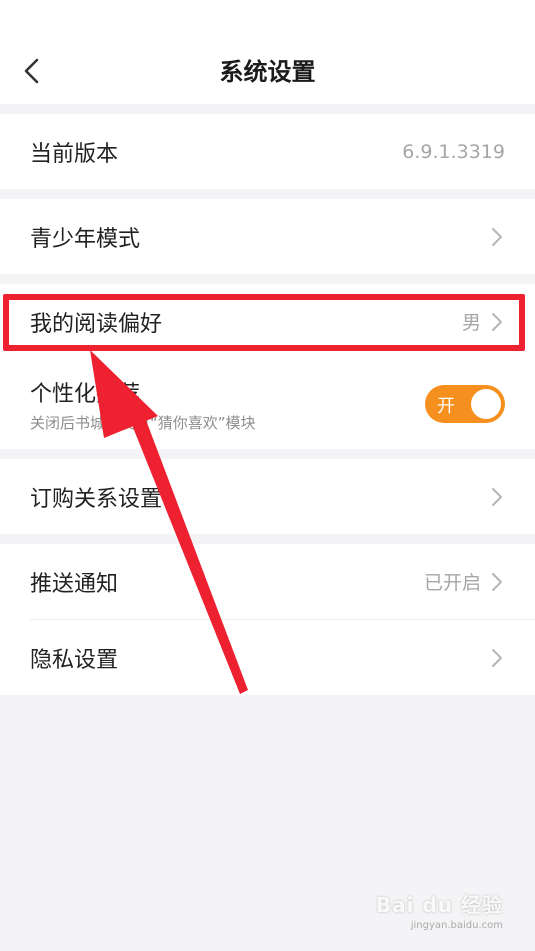 Image resolution: width=535 pixels, height=951 pixels. I want to click on privacy-label: 隐私设置, so click(74, 660).